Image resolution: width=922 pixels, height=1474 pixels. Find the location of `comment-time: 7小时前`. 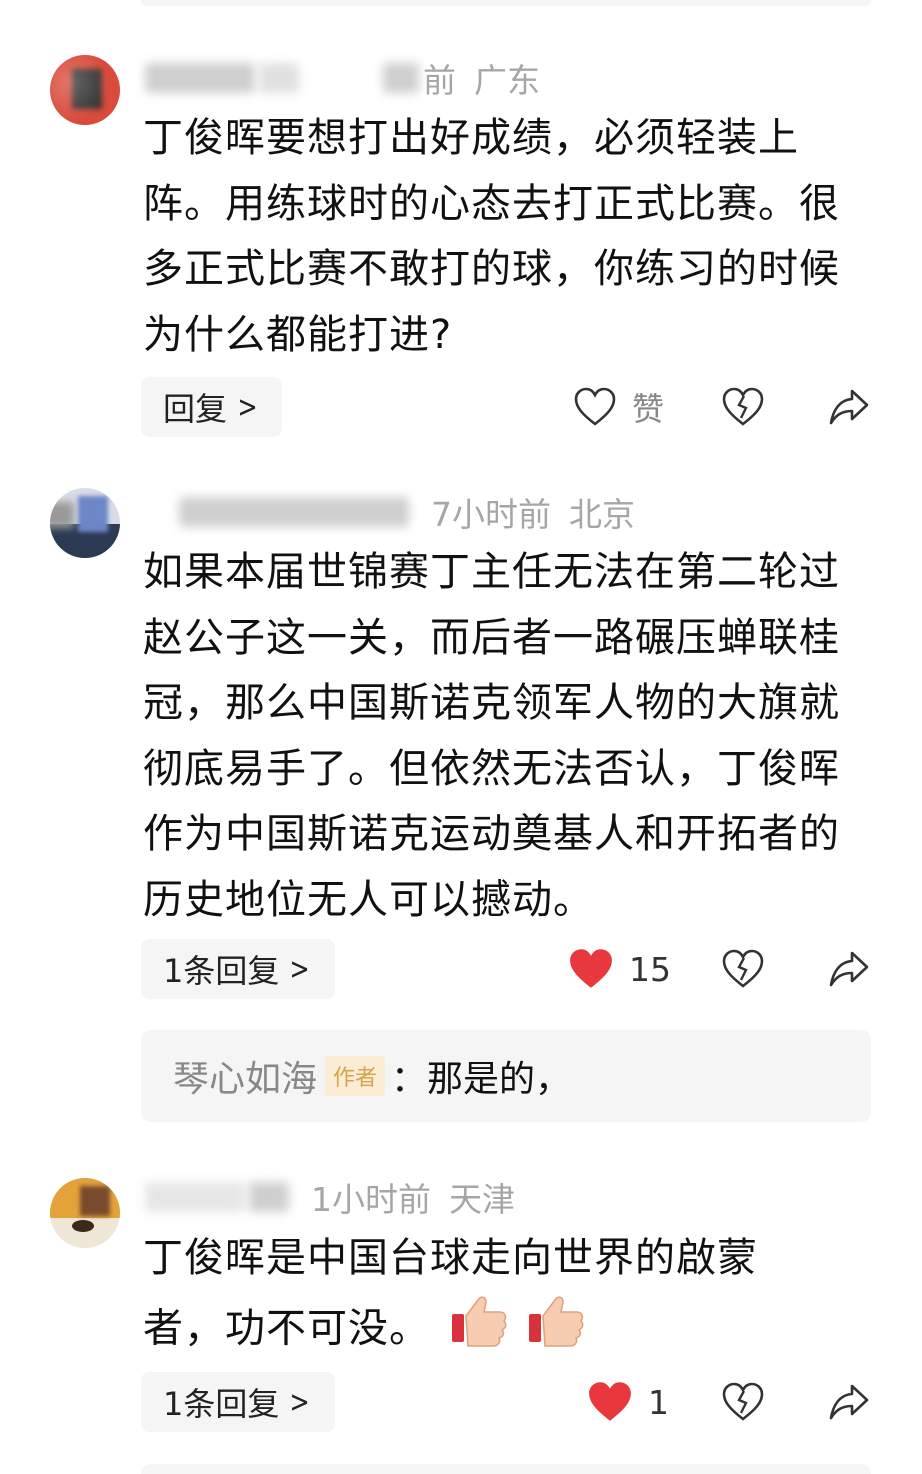

comment-time: 7小时前 is located at coordinates (491, 514).